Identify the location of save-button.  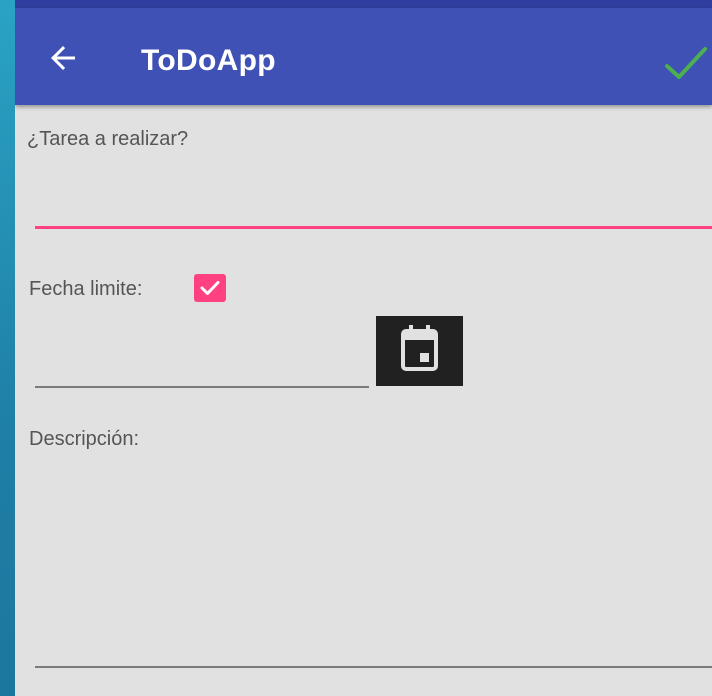
(687, 65).